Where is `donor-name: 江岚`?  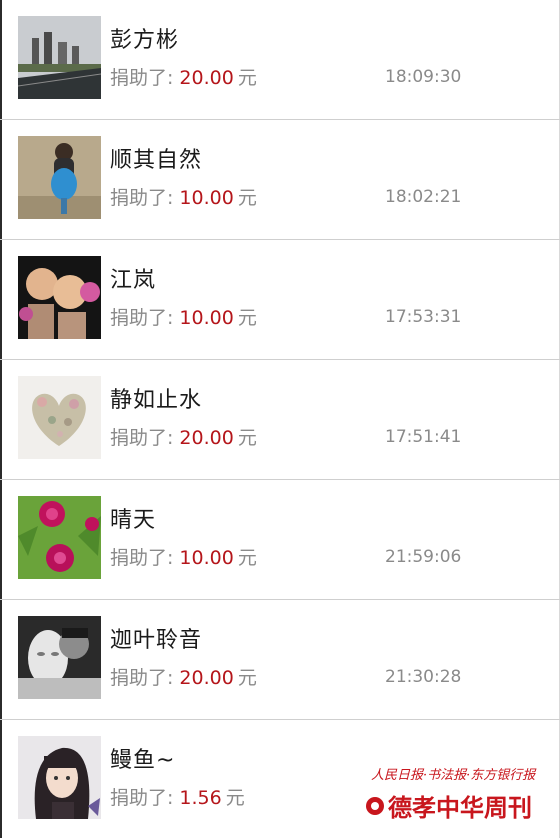 donor-name: 江岚 is located at coordinates (133, 280).